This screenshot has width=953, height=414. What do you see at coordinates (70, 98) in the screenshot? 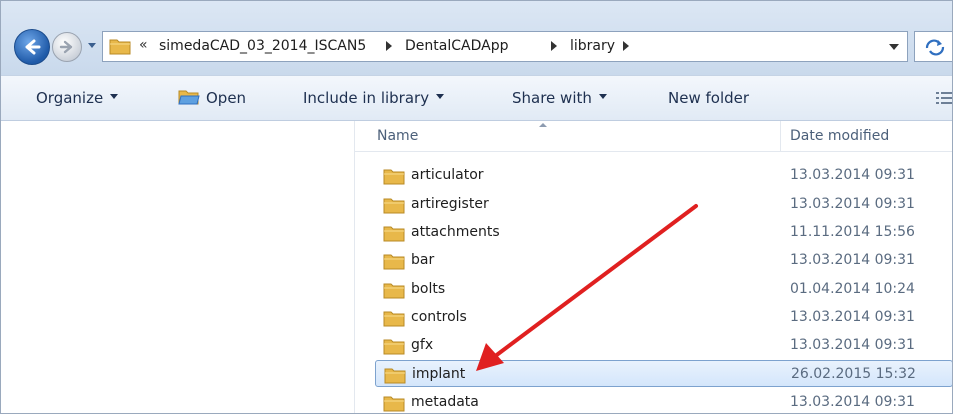
I see `organize-label: Organize` at bounding box center [70, 98].